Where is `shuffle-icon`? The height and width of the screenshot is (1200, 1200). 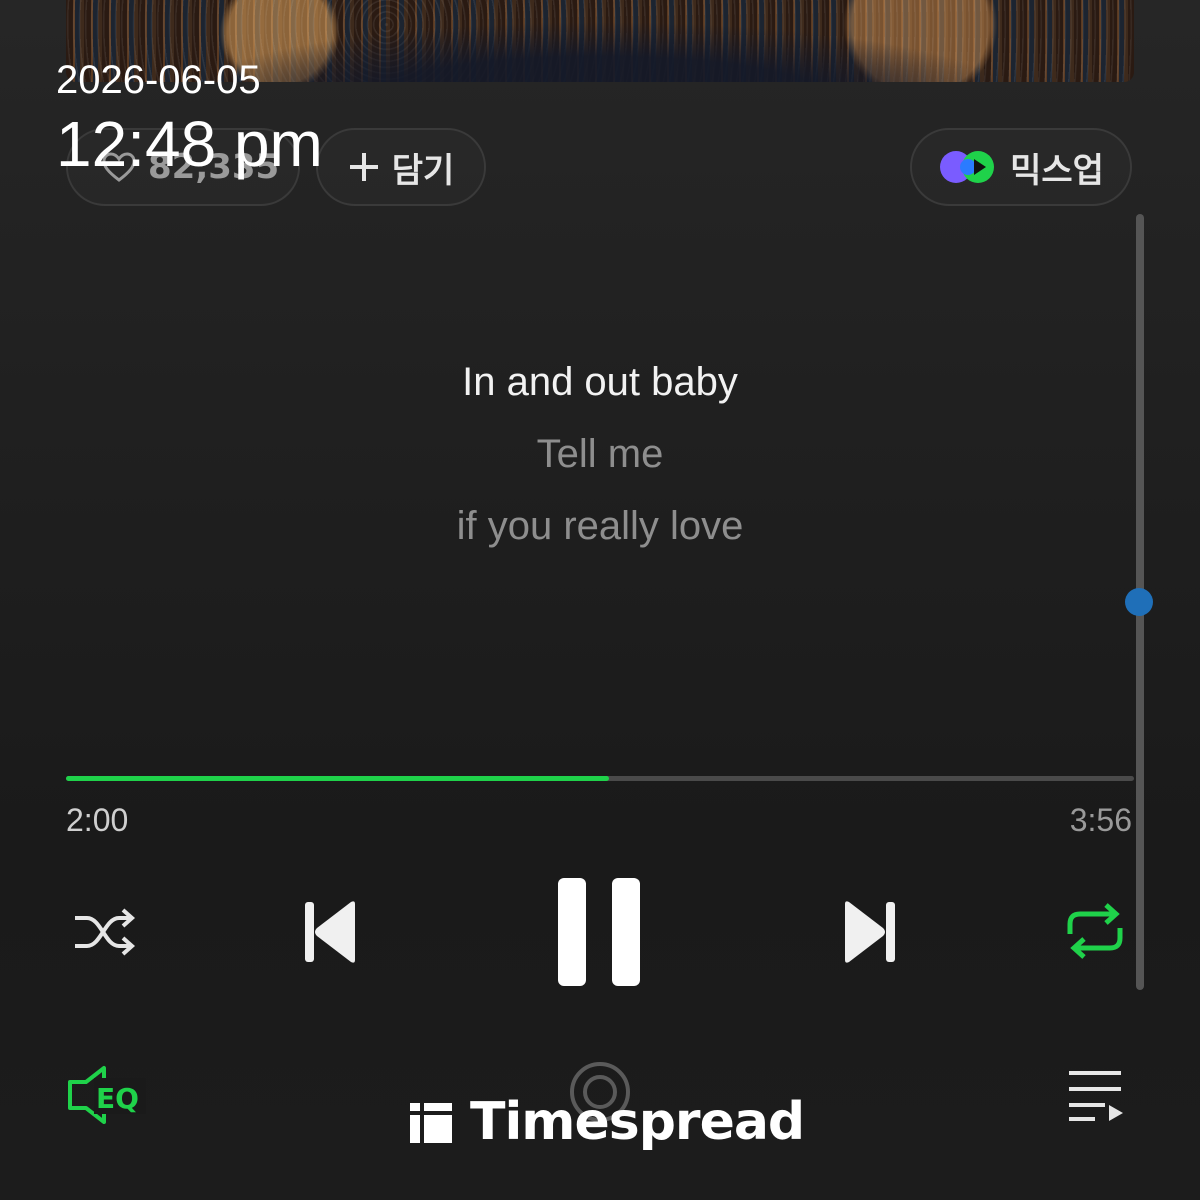 shuffle-icon is located at coordinates (105, 932).